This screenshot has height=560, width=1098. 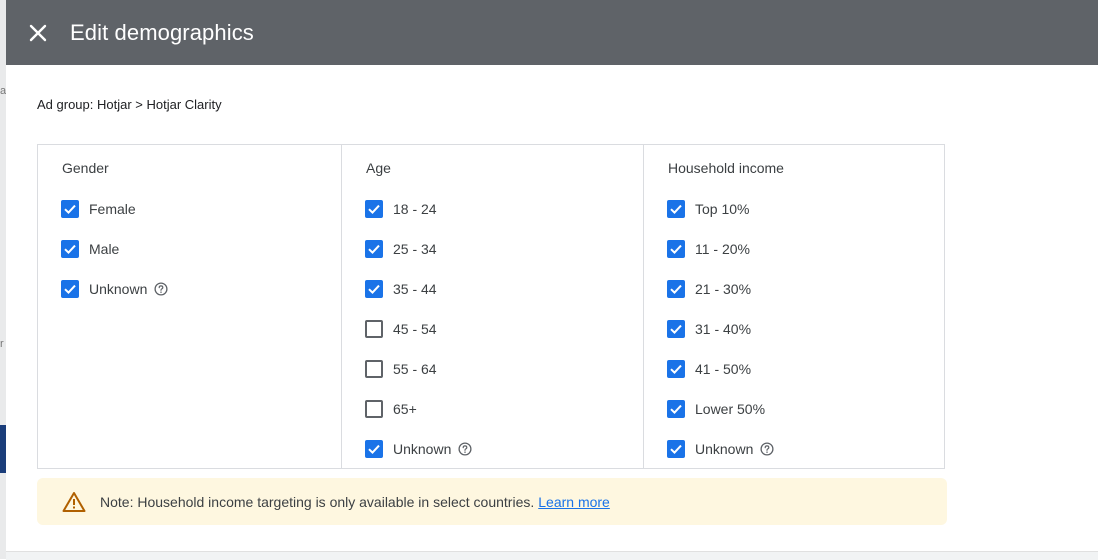 I want to click on age-option: 25 - 34, so click(x=401, y=249).